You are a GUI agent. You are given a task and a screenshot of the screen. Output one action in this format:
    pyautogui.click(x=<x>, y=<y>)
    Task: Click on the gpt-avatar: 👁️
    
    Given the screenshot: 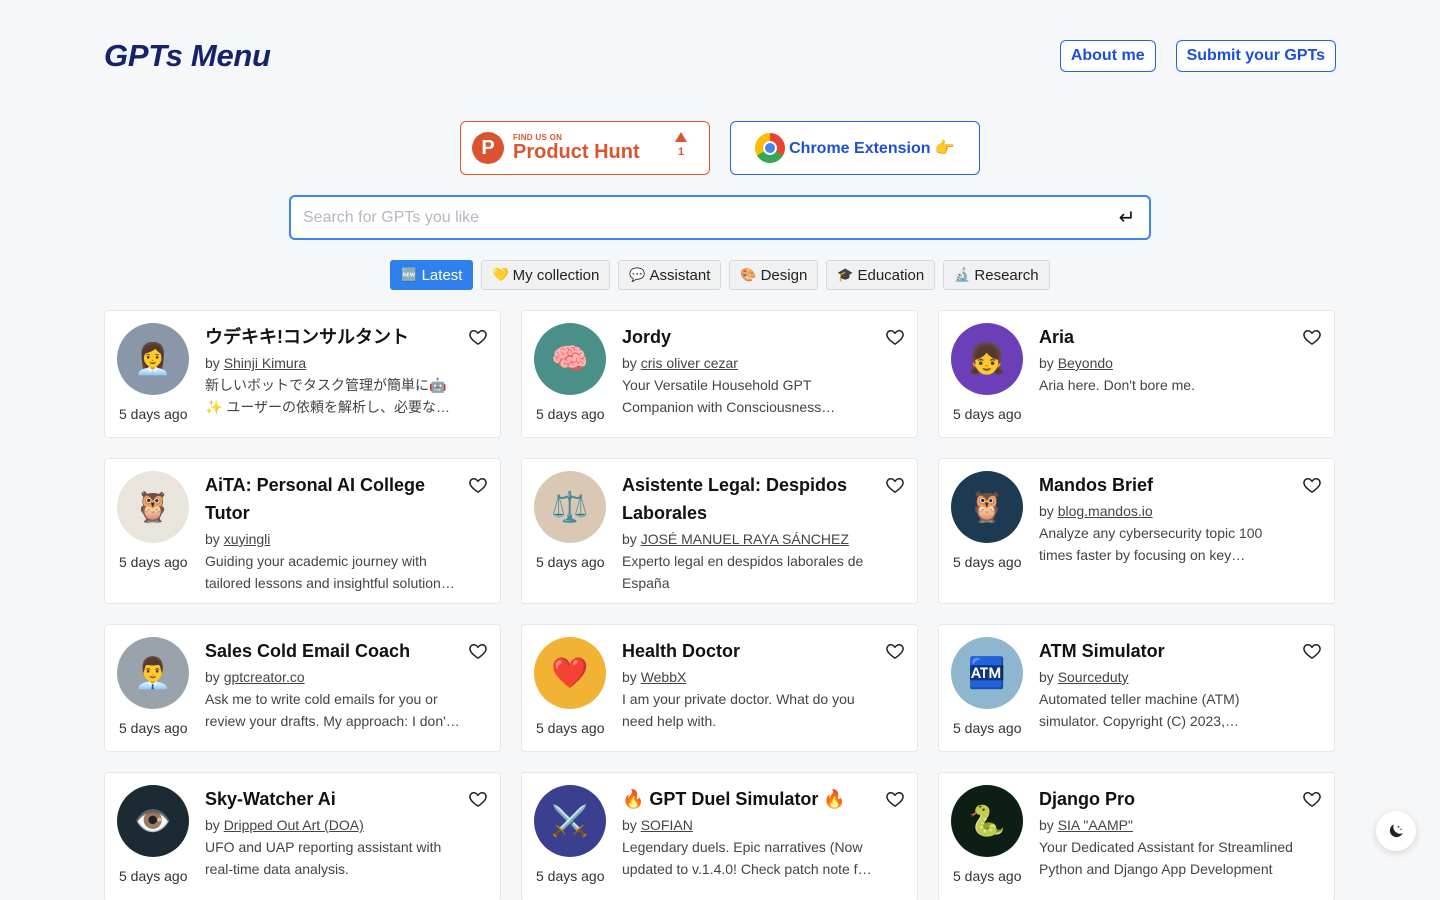 What is the action you would take?
    pyautogui.click(x=153, y=821)
    